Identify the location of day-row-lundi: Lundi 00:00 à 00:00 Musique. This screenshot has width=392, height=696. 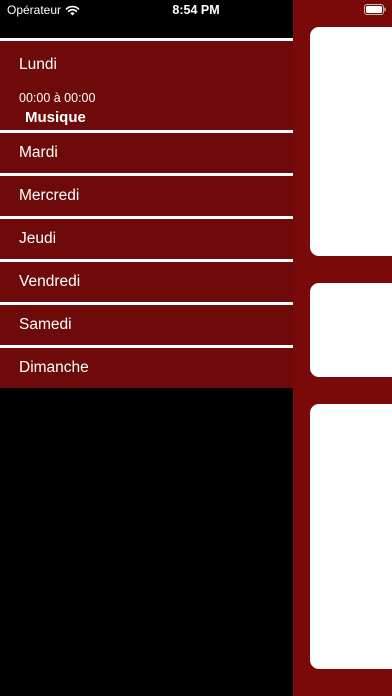
(146, 85).